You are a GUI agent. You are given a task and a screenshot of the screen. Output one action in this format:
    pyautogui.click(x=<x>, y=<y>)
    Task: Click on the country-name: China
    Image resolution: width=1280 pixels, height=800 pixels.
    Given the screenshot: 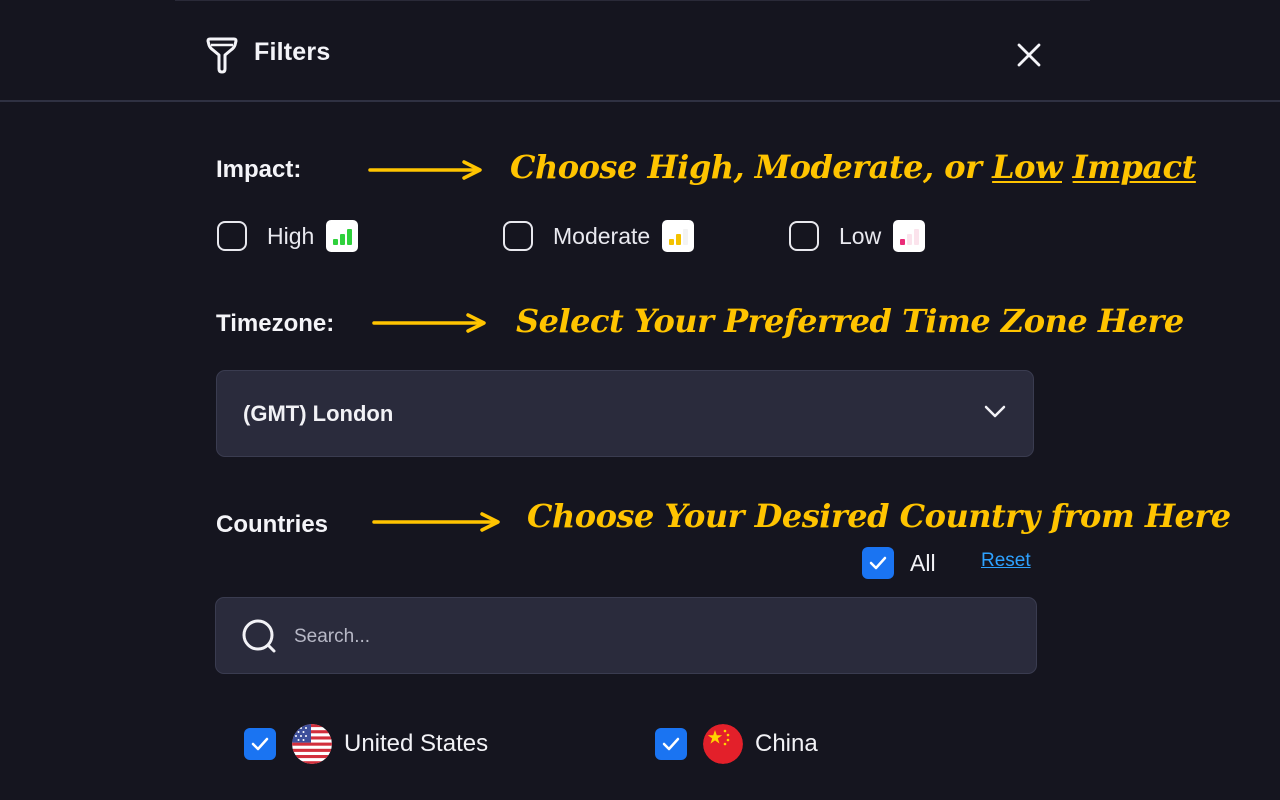 What is the action you would take?
    pyautogui.click(x=786, y=743)
    